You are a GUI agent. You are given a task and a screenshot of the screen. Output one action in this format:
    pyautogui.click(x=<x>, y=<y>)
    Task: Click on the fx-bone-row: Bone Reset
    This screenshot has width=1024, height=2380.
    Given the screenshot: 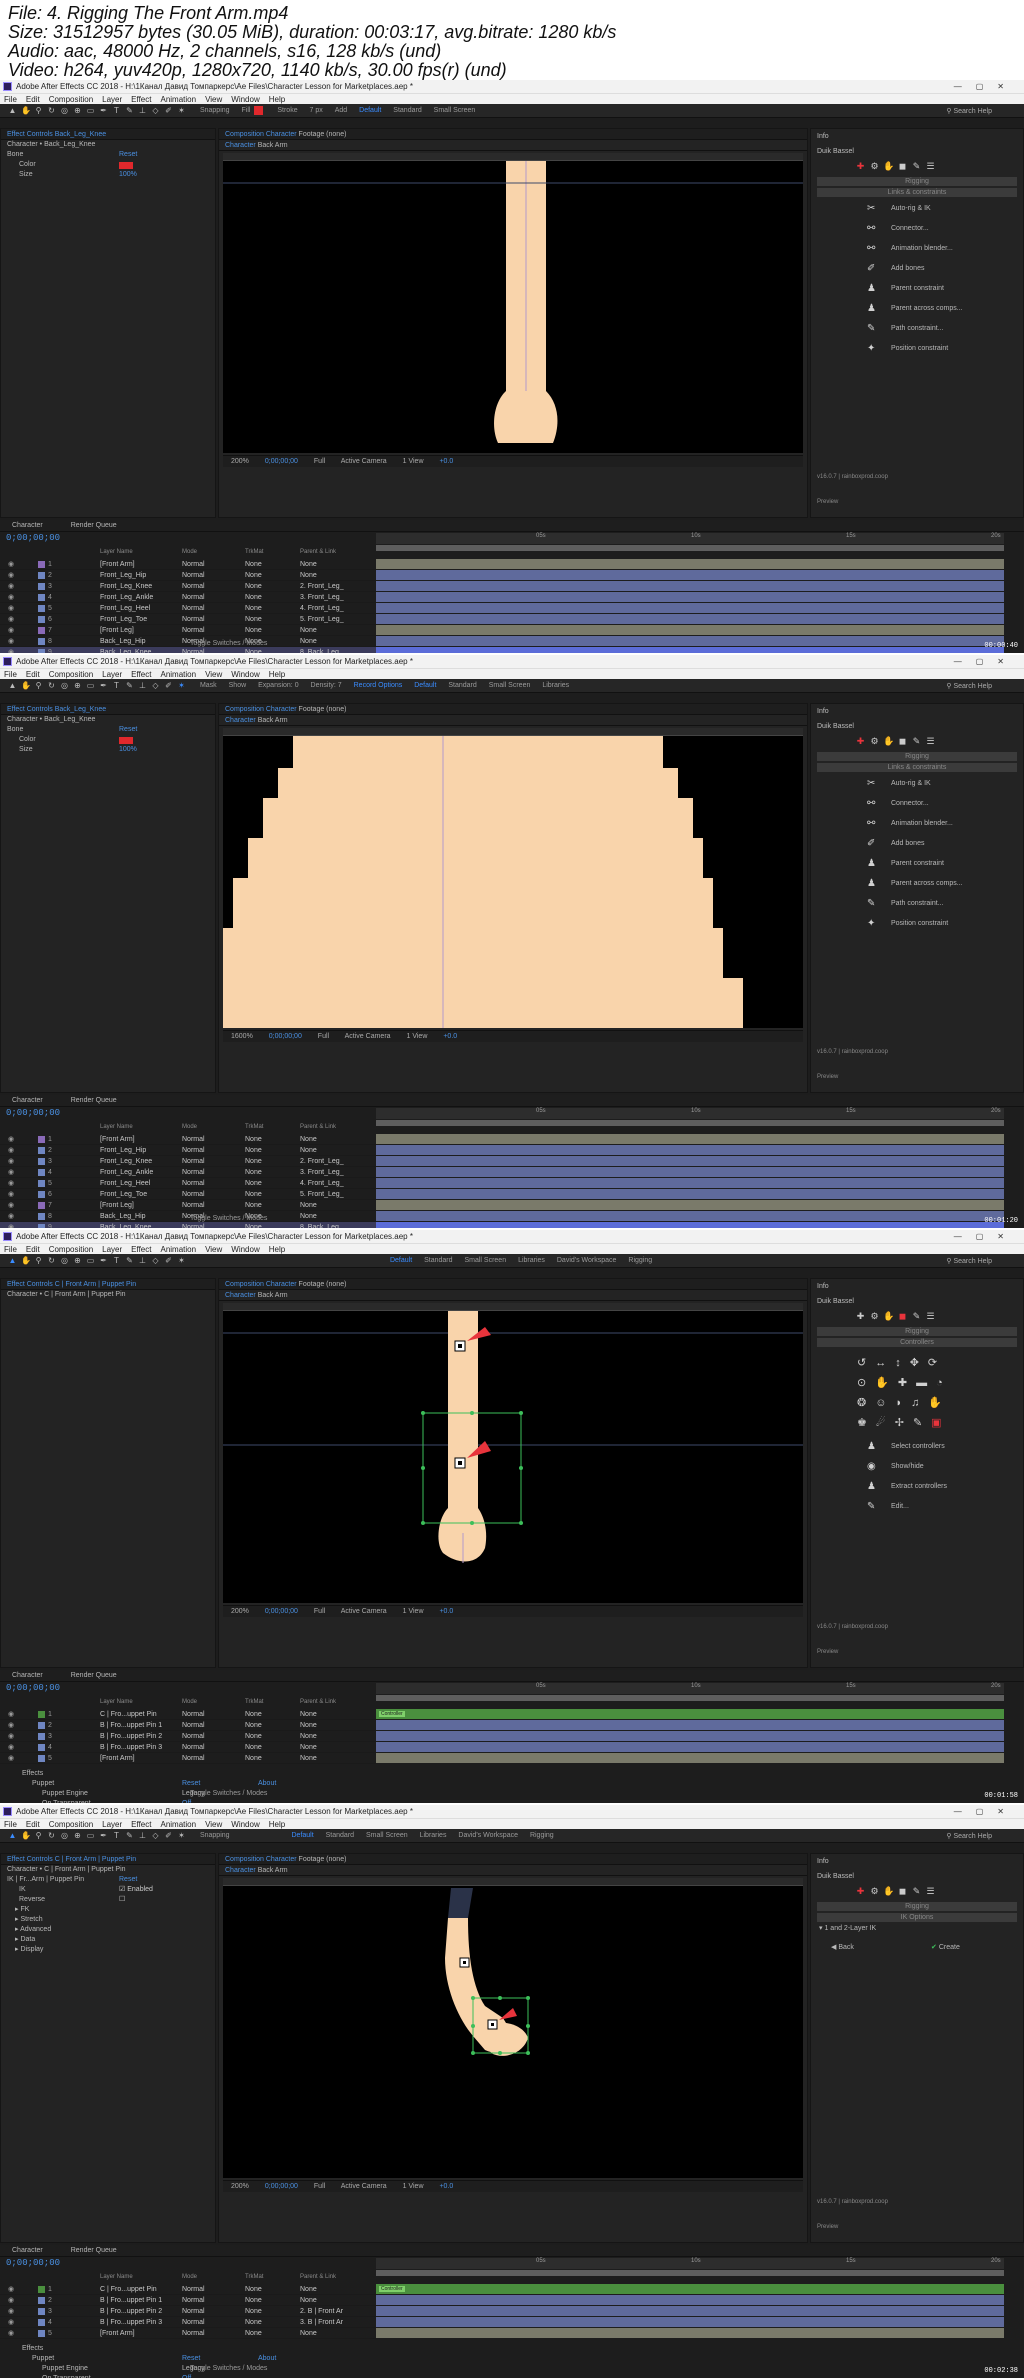 What is the action you would take?
    pyautogui.click(x=108, y=730)
    